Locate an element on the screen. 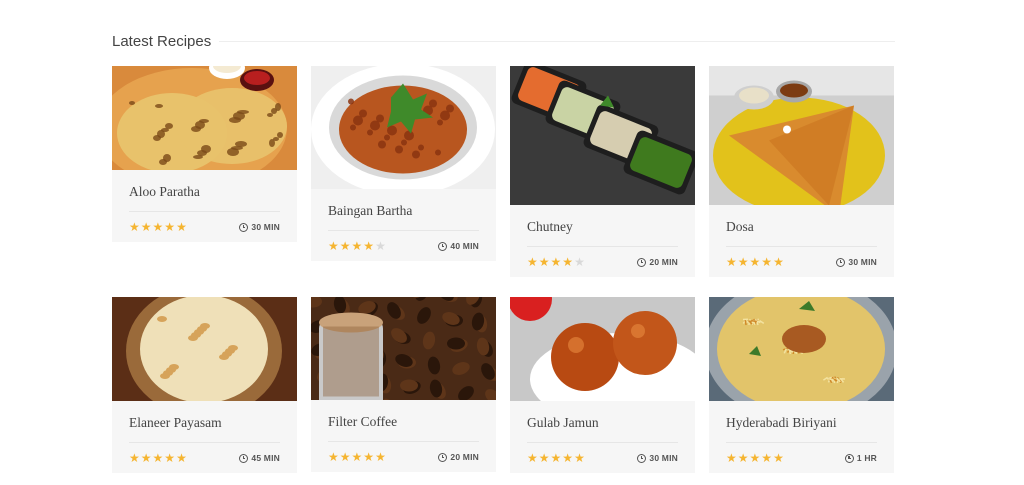  recipe-title: Dosa is located at coordinates (801, 227).